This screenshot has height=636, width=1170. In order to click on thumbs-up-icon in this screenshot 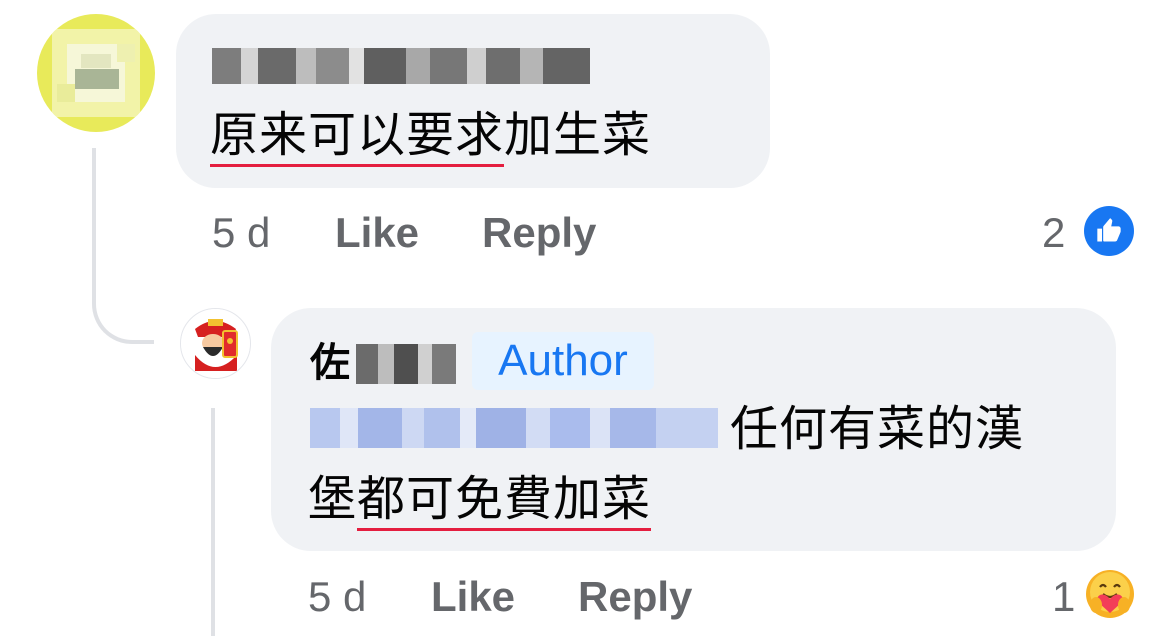, I will do `click(1109, 230)`.